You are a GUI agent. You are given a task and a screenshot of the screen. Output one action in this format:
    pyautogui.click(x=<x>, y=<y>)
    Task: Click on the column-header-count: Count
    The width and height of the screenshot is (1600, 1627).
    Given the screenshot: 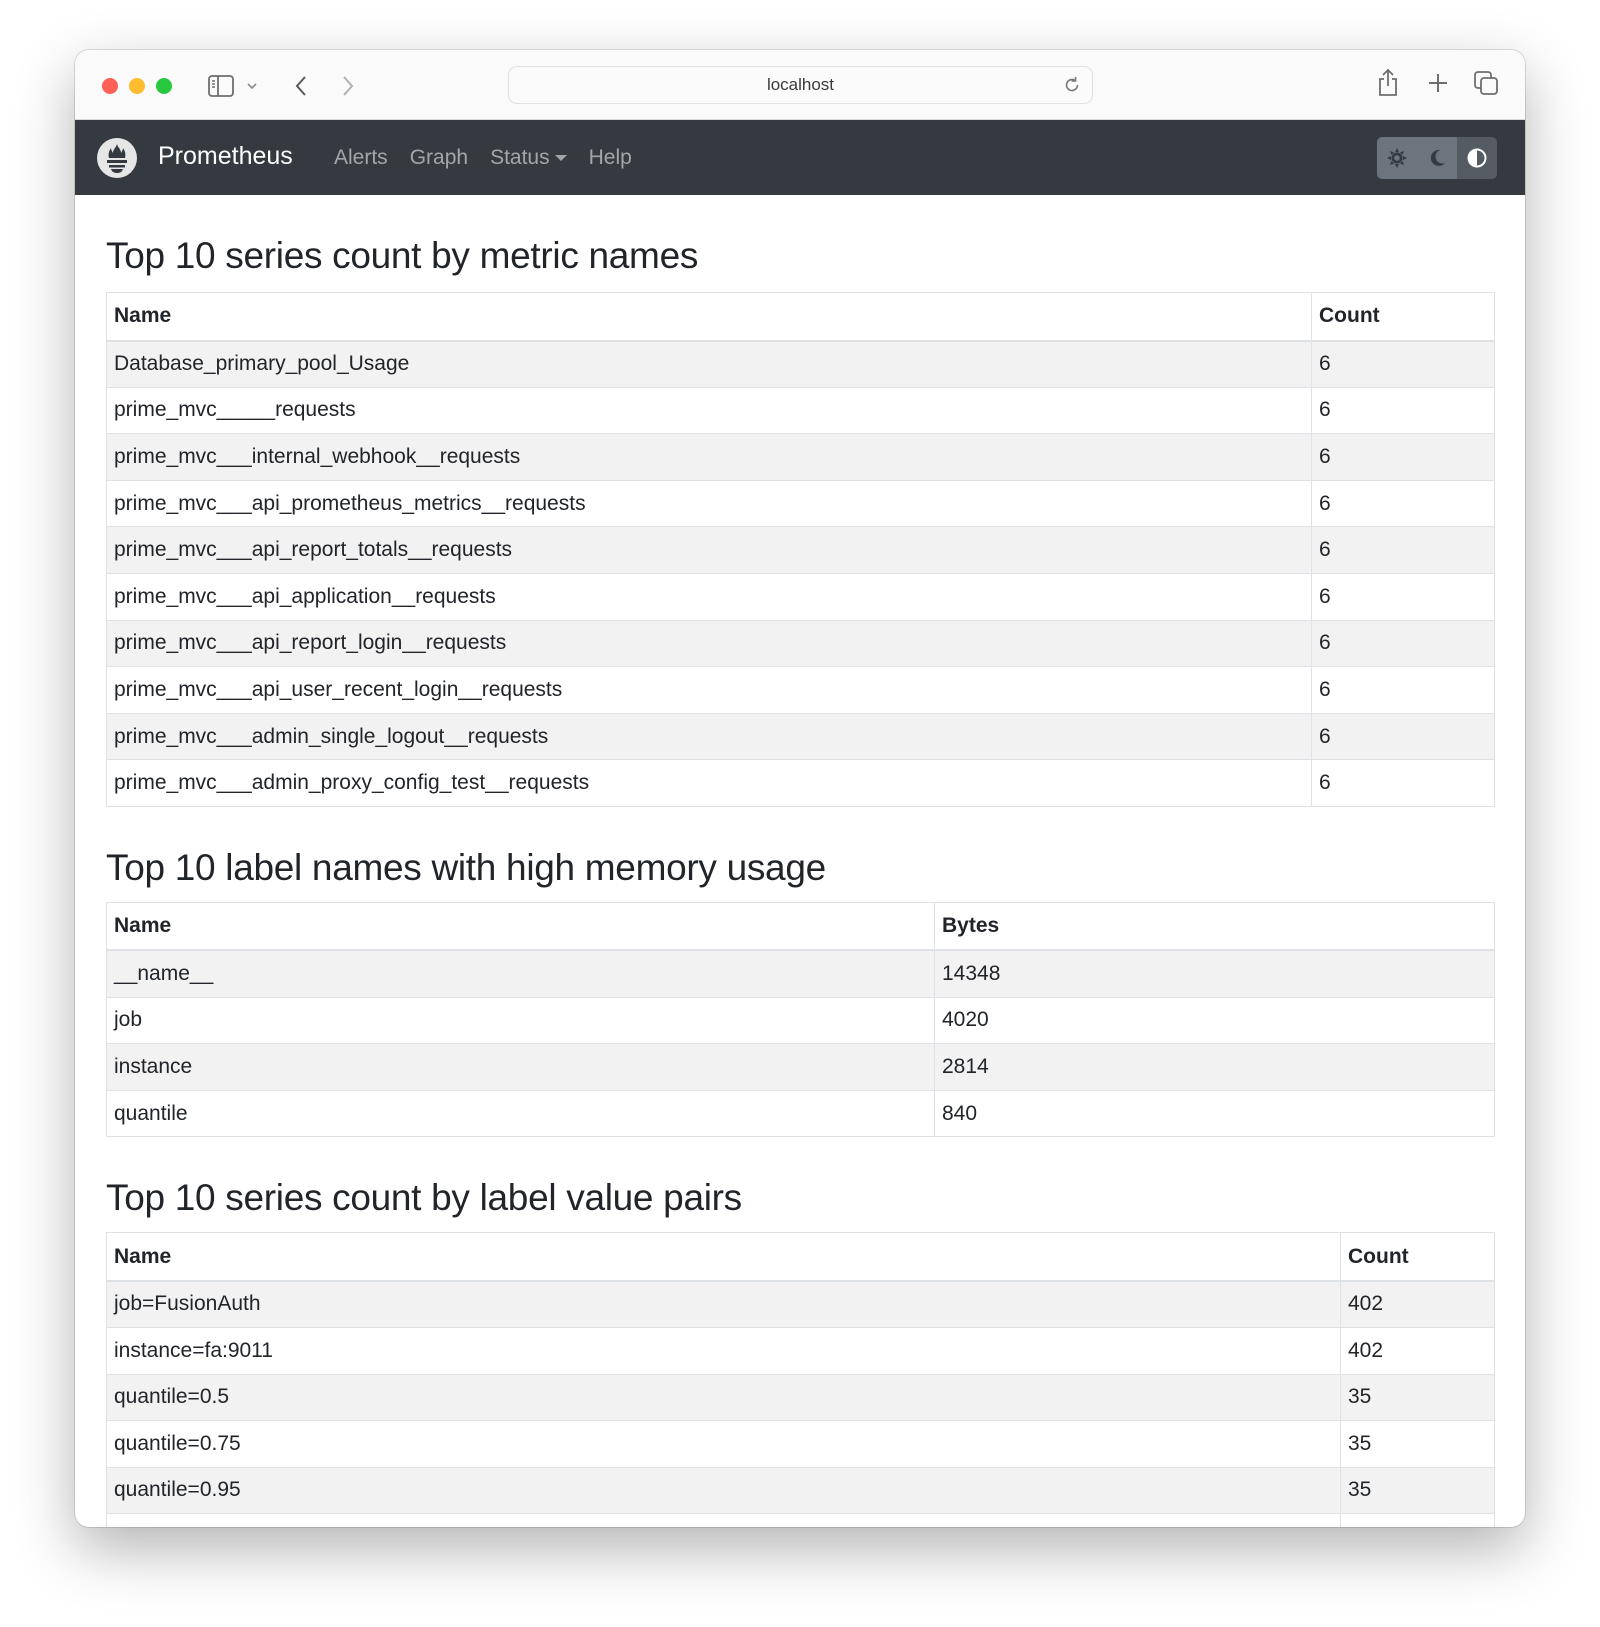 What is the action you would take?
    pyautogui.click(x=1417, y=1257)
    